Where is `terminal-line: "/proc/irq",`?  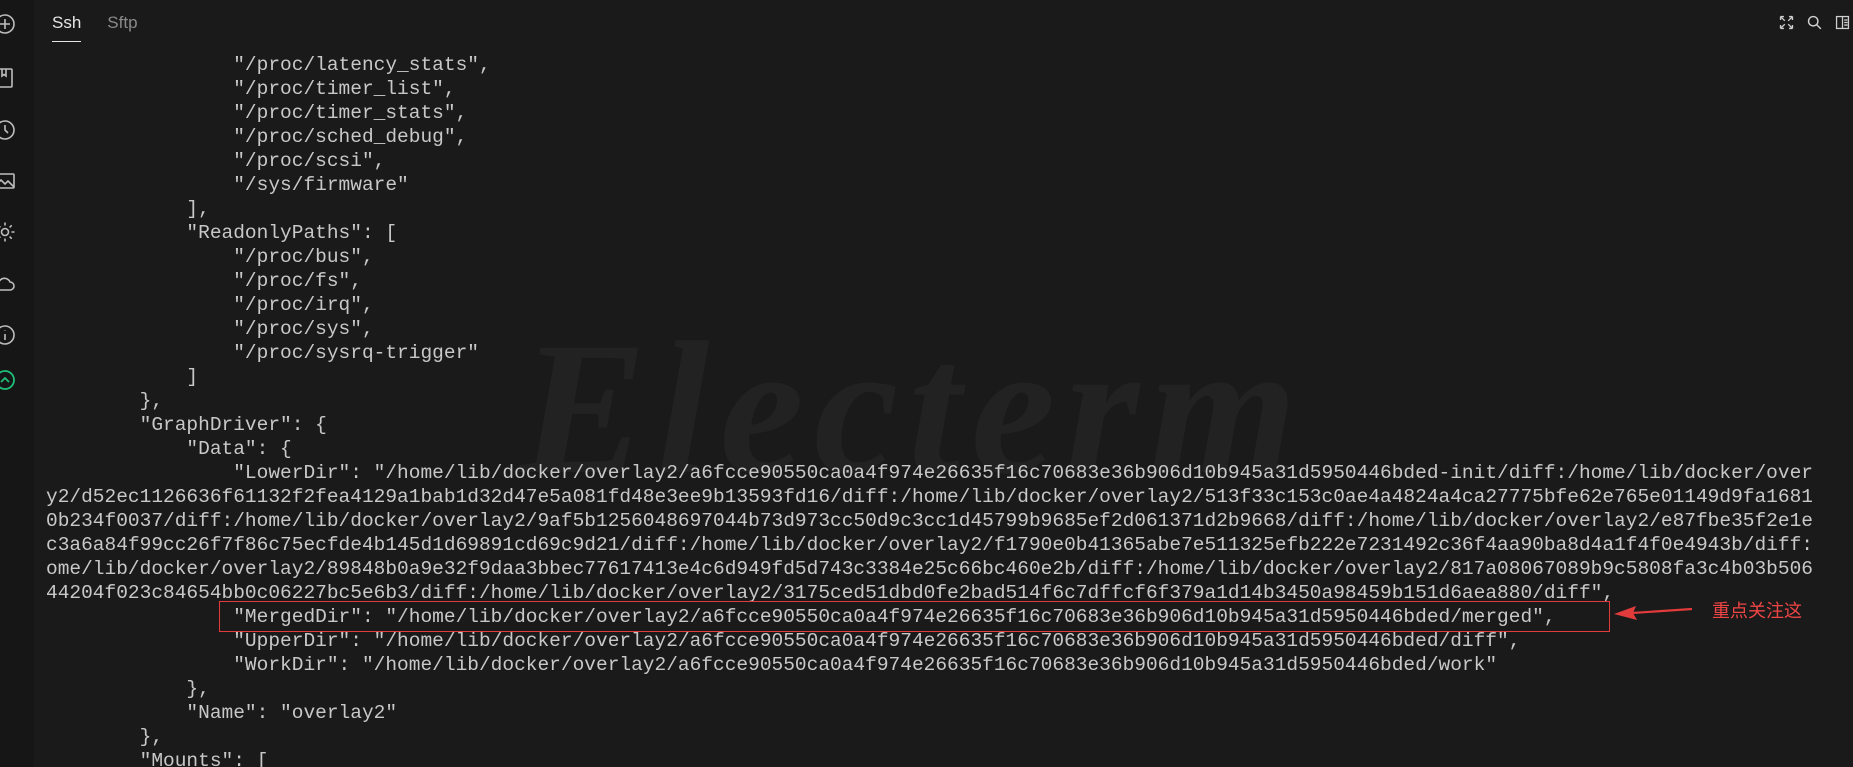
terminal-line: "/proc/irq", is located at coordinates (210, 305).